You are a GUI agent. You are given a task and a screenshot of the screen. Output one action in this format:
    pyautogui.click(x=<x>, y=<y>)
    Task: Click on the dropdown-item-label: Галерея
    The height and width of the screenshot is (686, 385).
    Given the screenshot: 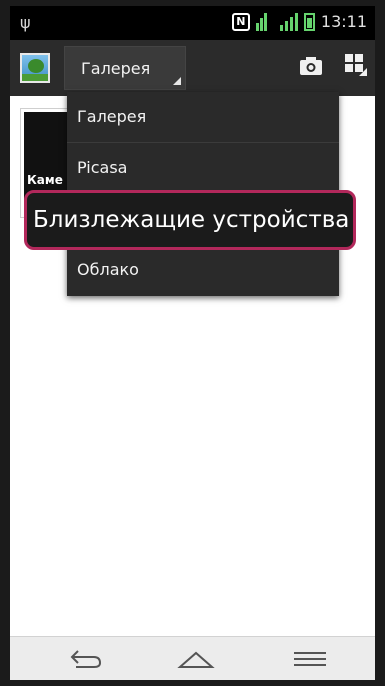 What is the action you would take?
    pyautogui.click(x=112, y=116)
    